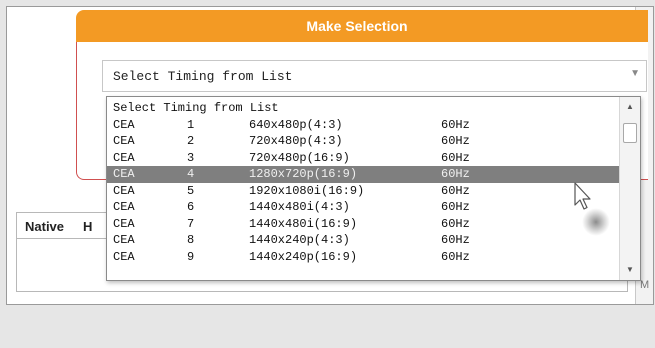 This screenshot has height=348, width=655. I want to click on scroll-up-icon: ▲, so click(630, 107).